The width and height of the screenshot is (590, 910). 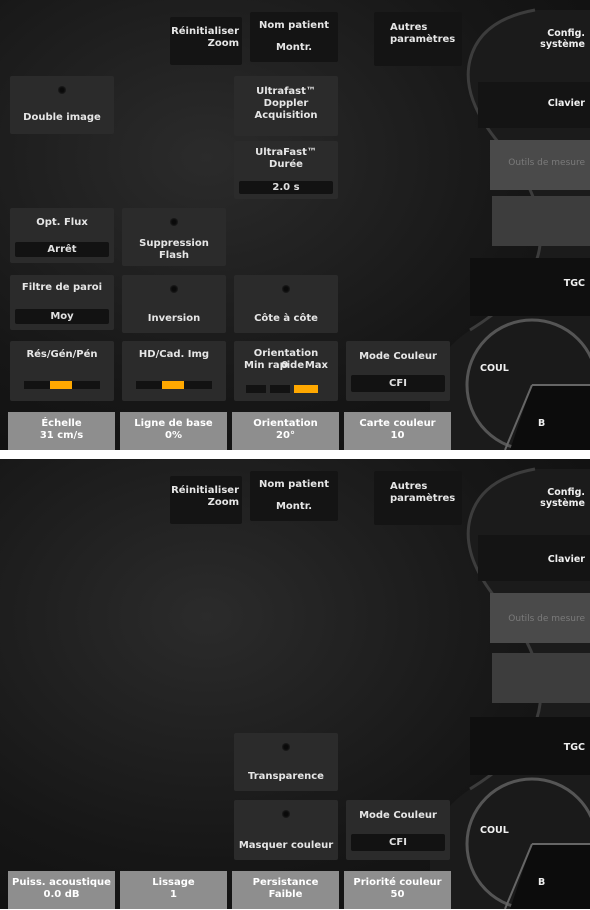 I want to click on quick-orientation-seg-mid, so click(x=280, y=389).